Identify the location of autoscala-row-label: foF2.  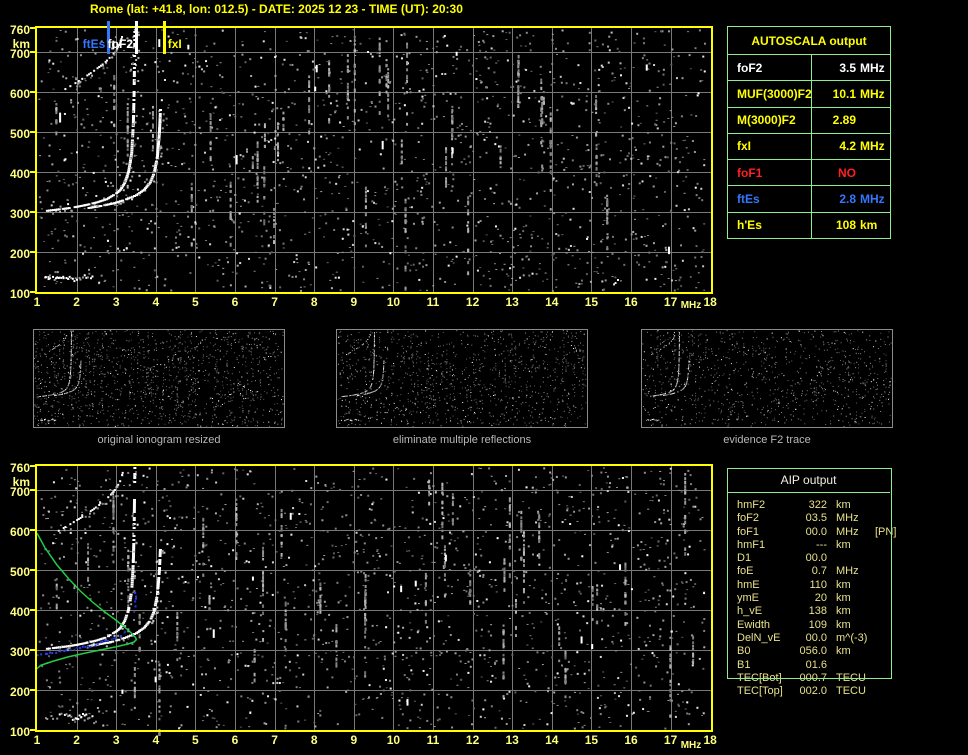
(770, 68).